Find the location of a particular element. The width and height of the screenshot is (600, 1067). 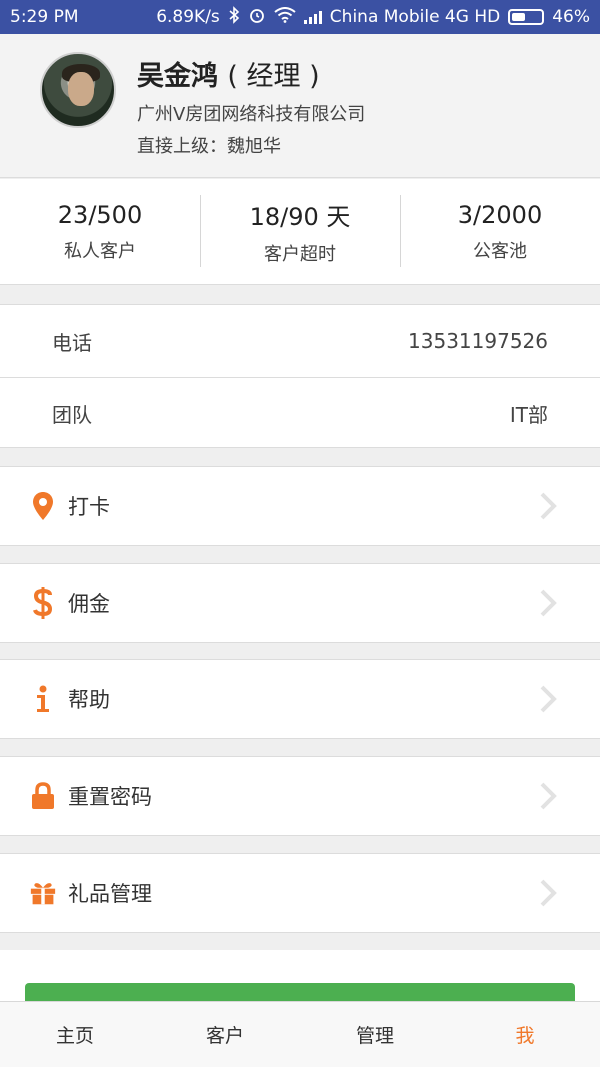

info-icon is located at coordinates (43, 699).